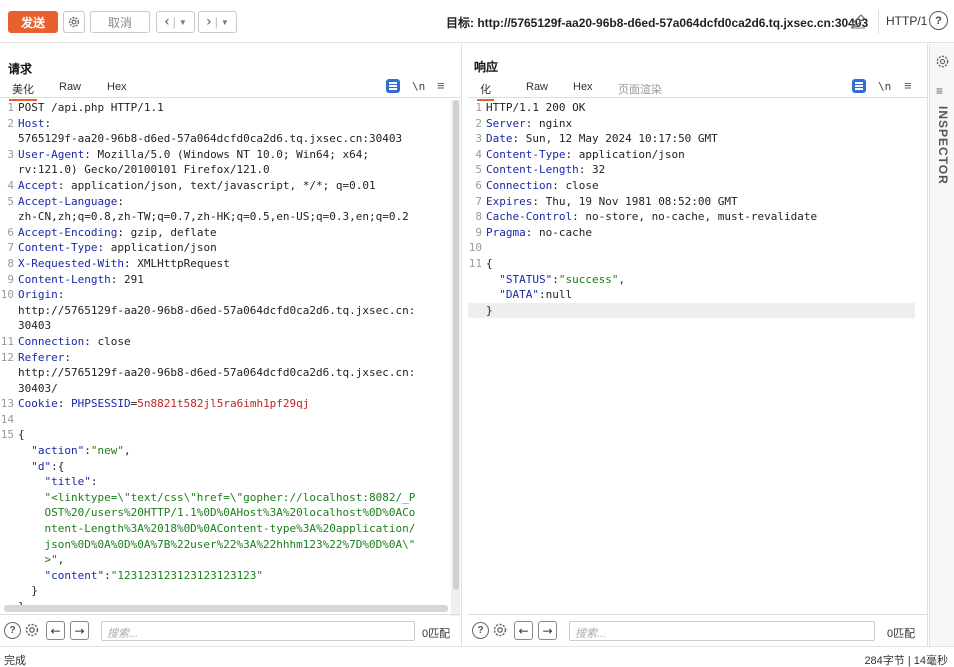 This screenshot has height=667, width=954. What do you see at coordinates (217, 22) in the screenshot?
I see `forward-button: › | ▼` at bounding box center [217, 22].